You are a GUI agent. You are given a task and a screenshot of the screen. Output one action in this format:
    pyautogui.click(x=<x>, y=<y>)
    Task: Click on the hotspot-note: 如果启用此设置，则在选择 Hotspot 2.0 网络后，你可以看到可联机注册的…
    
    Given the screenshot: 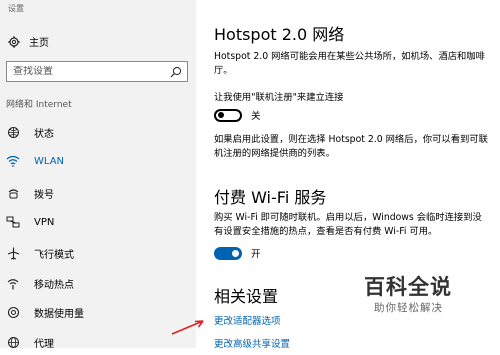 What is the action you would take?
    pyautogui.click(x=351, y=146)
    